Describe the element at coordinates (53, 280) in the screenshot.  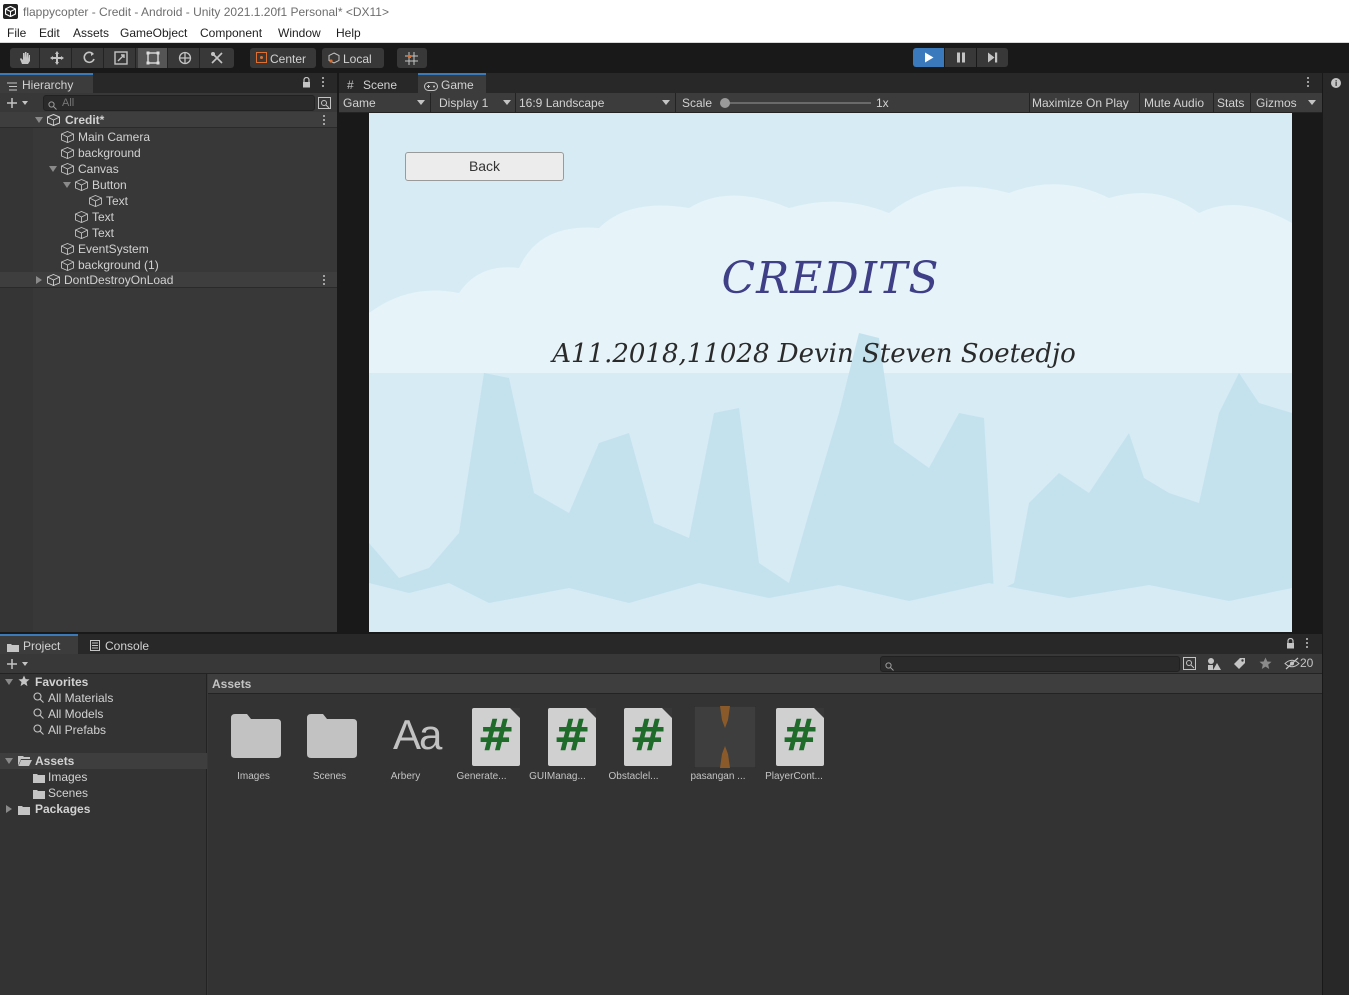
I see `unity-scene-icon` at that location.